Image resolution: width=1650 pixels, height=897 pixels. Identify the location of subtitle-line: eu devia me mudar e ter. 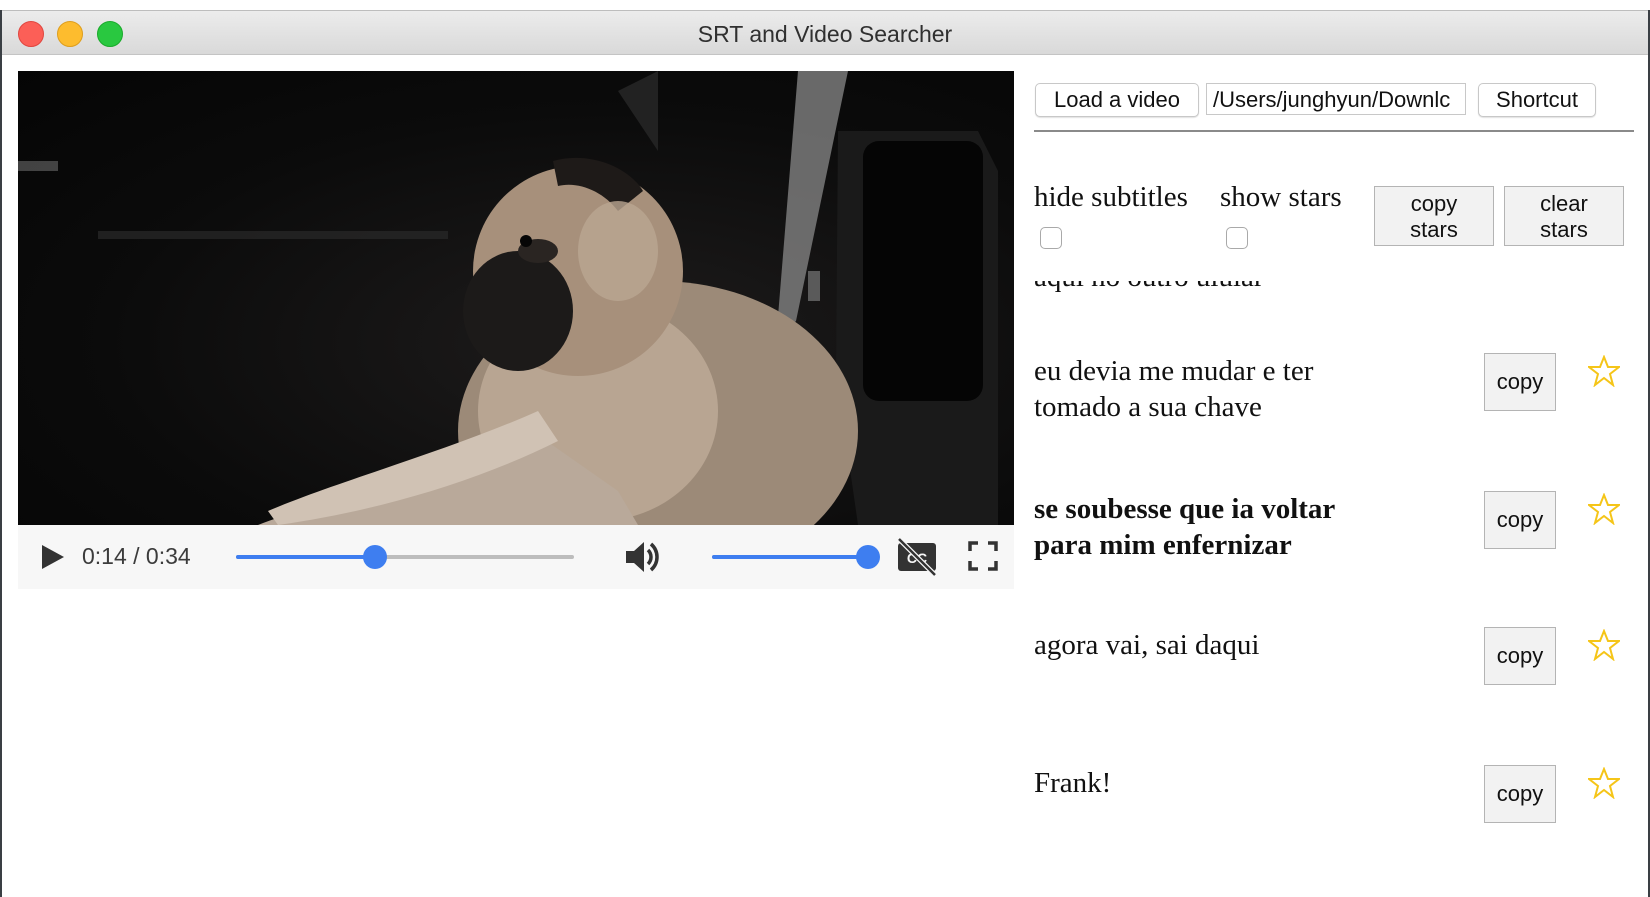
(1174, 371).